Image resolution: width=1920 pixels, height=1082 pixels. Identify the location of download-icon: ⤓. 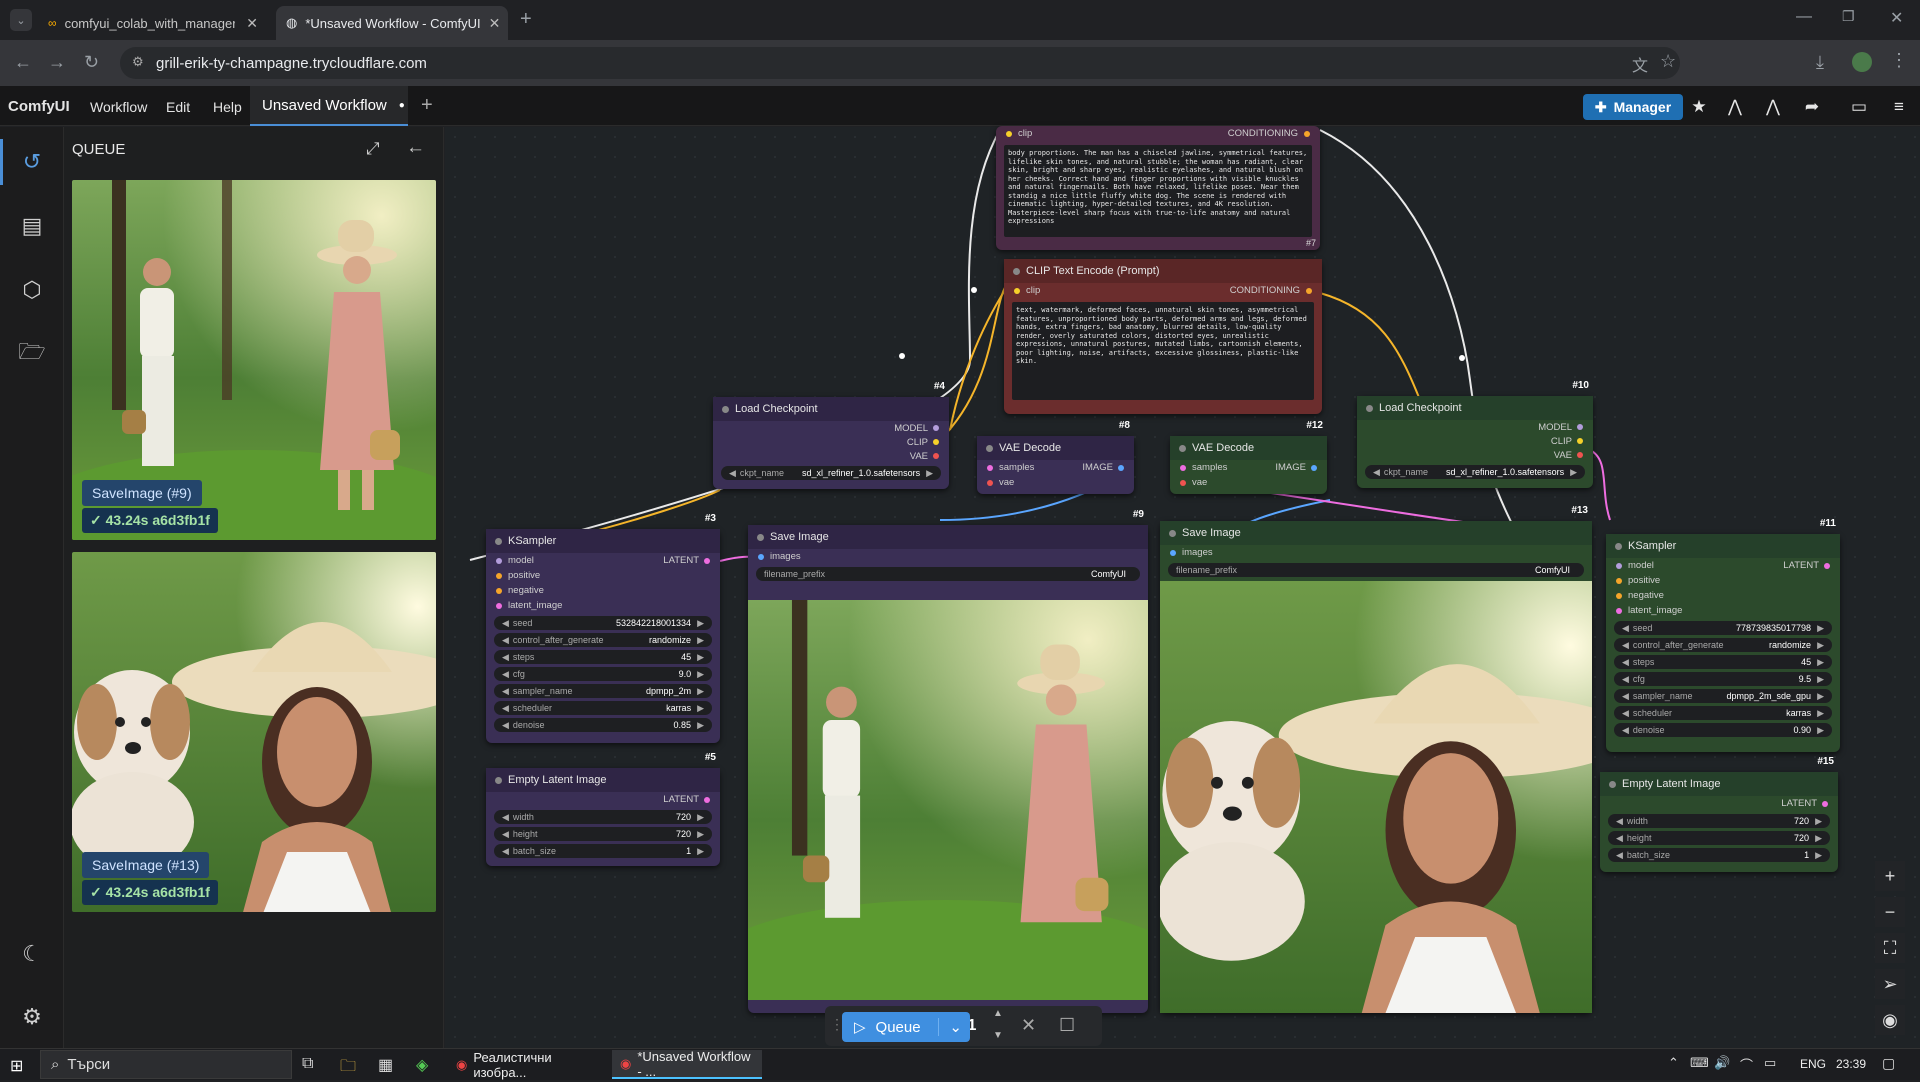
(1820, 62).